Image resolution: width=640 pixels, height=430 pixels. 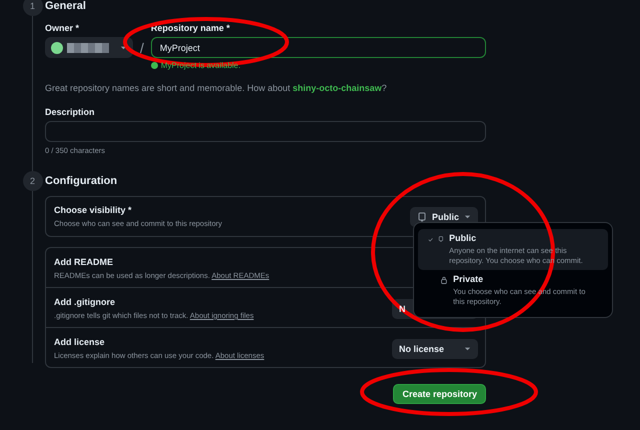 I want to click on check-icon, so click(x=431, y=239).